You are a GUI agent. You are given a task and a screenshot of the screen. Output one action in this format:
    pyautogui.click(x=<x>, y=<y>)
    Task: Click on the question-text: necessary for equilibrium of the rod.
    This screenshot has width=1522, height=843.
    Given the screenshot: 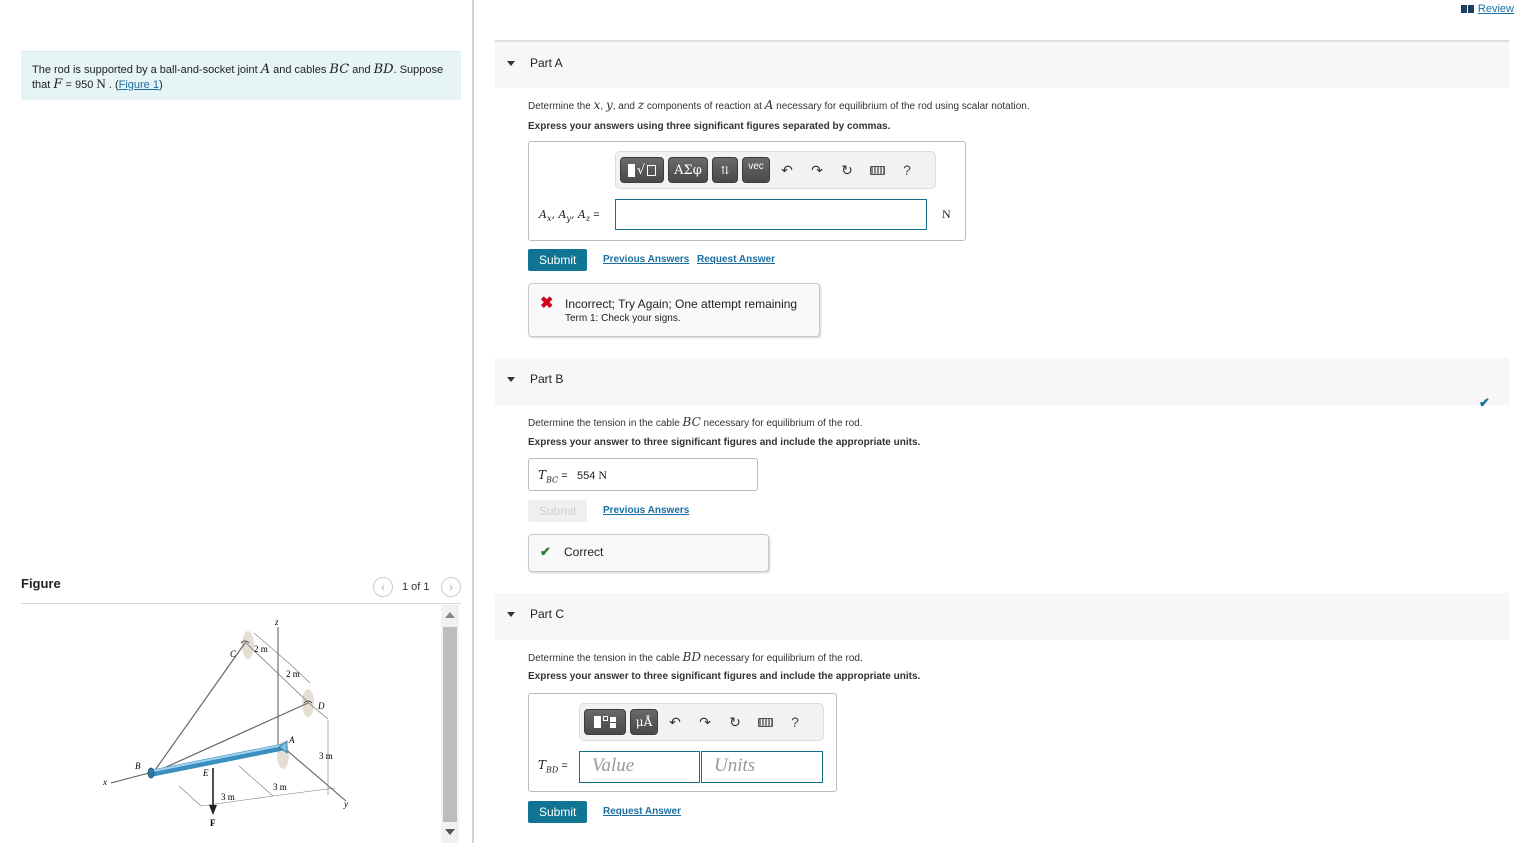 What is the action you would take?
    pyautogui.click(x=782, y=658)
    